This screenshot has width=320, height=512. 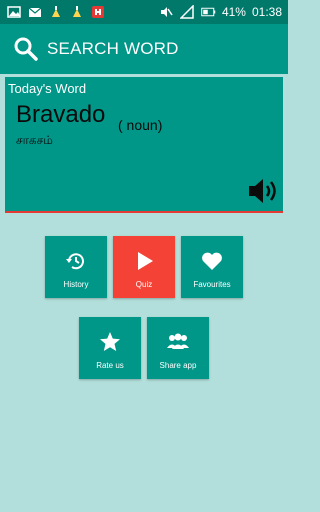 I want to click on battery-icon, so click(x=208, y=12).